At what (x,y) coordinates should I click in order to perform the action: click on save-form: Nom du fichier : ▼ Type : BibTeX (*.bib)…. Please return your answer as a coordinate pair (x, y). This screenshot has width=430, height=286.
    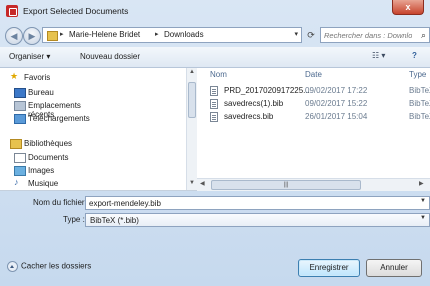
    Looking at the image, I should click on (215, 210).